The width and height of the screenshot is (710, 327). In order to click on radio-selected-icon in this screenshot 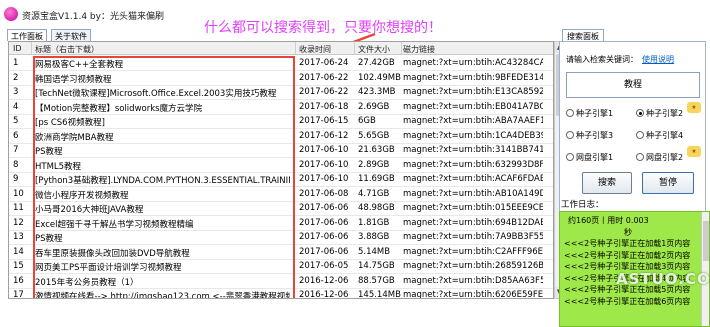, I will do `click(640, 113)`.